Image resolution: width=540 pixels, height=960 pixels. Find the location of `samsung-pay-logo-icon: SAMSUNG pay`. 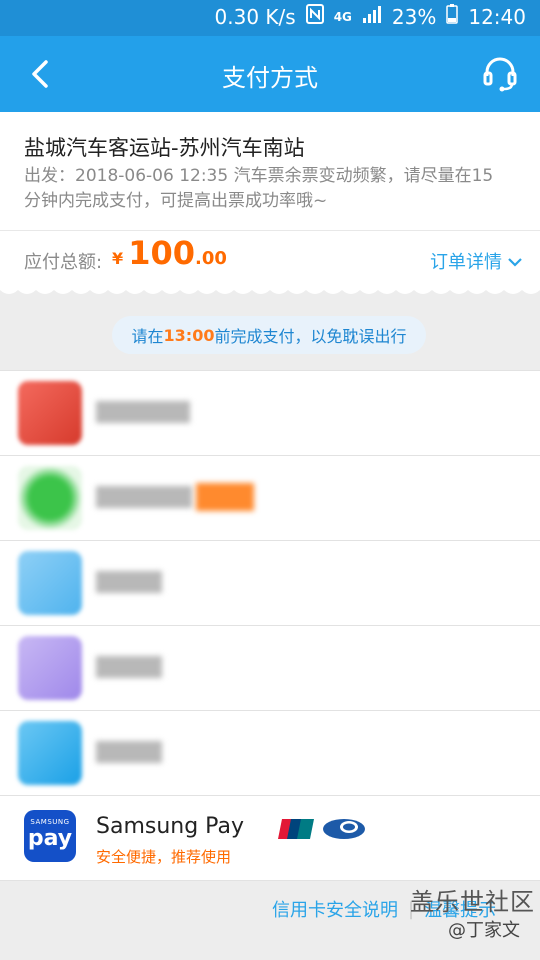

samsung-pay-logo-icon: SAMSUNG pay is located at coordinates (50, 836).